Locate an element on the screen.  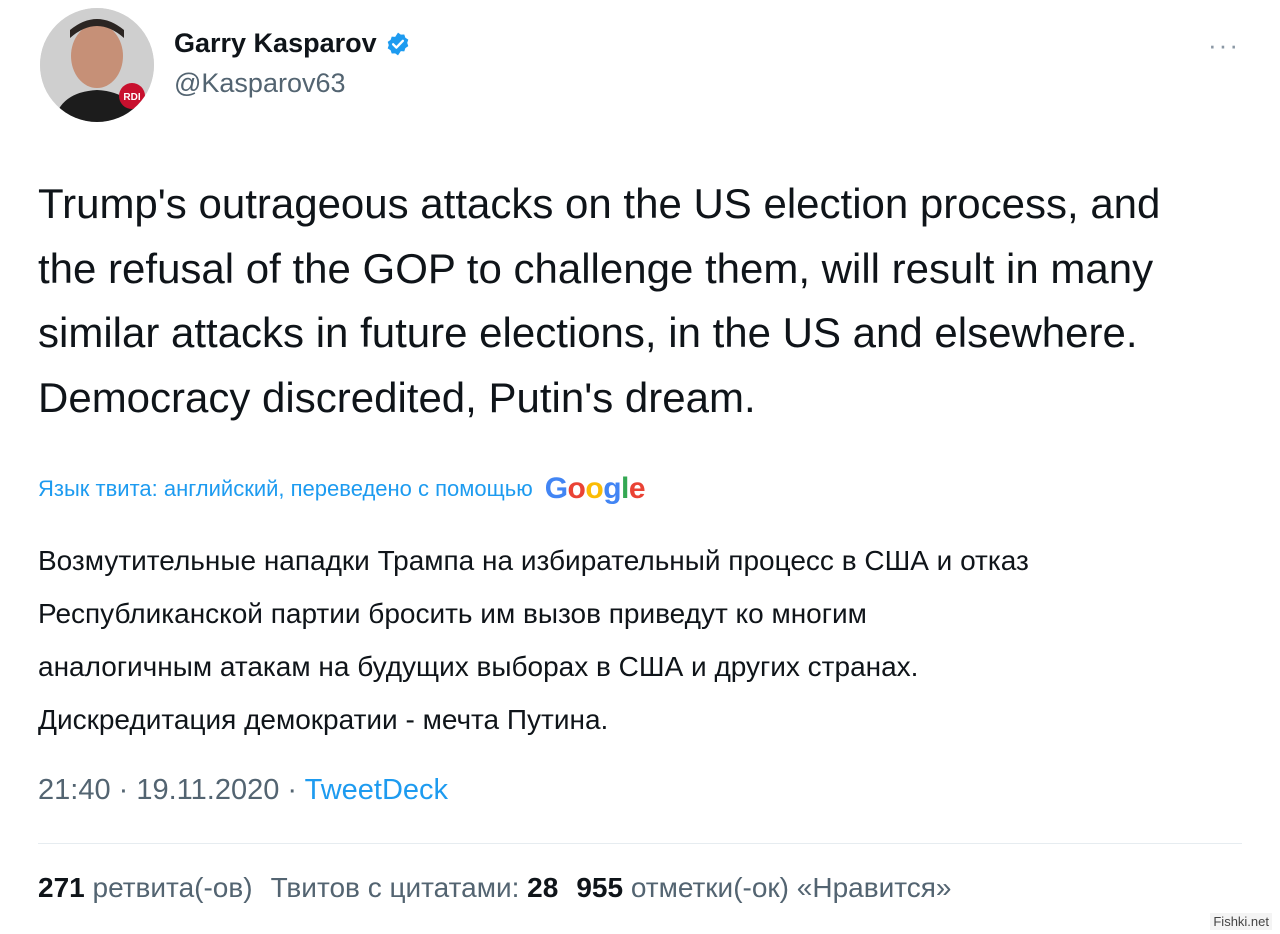
google-letter: e is located at coordinates (637, 488).